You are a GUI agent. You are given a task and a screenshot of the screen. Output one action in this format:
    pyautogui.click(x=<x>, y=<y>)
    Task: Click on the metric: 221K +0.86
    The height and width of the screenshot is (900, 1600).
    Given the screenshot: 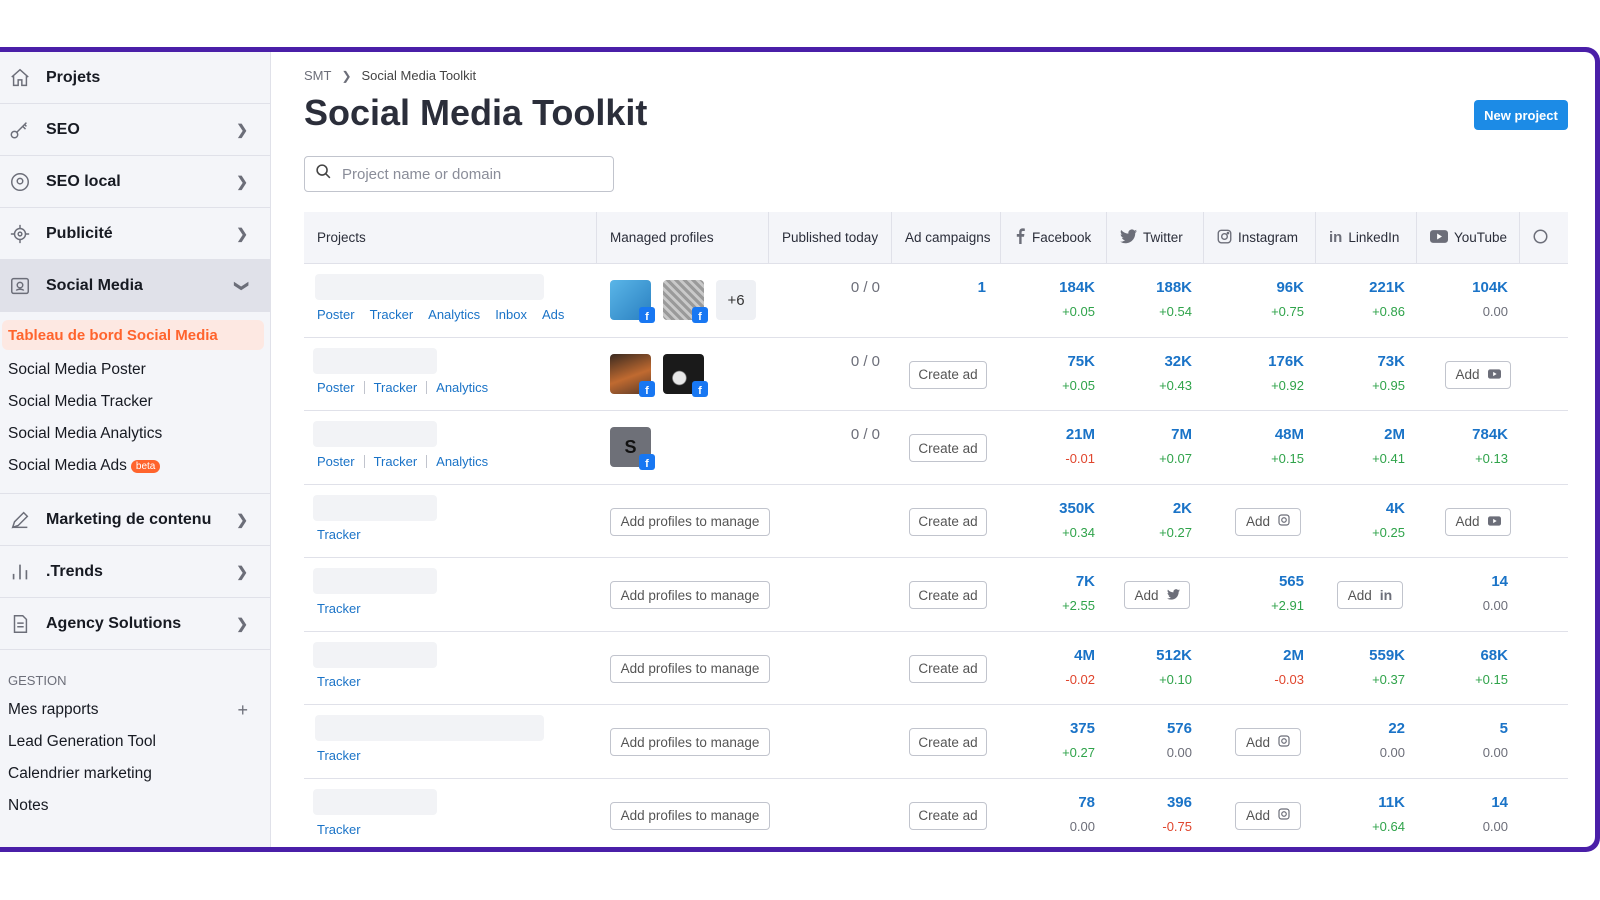 What is the action you would take?
    pyautogui.click(x=1387, y=299)
    